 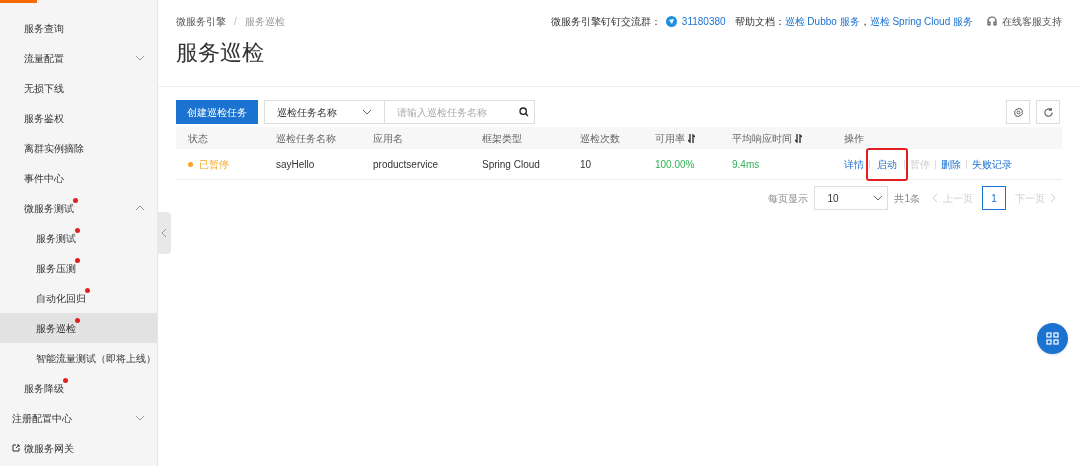 What do you see at coordinates (306, 138) in the screenshot?
I see `column-header: 巡检任务名称` at bounding box center [306, 138].